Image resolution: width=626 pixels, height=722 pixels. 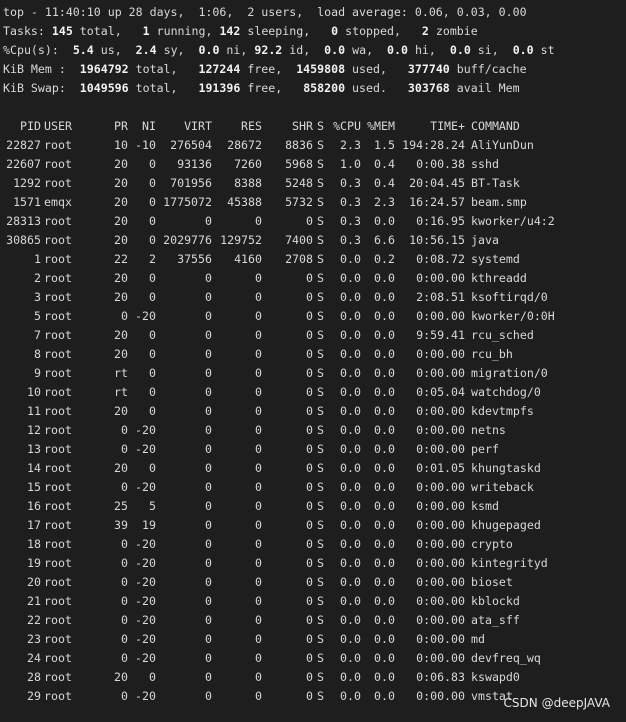 What do you see at coordinates (313, 316) in the screenshot?
I see `process-row: 5 root 0 -20 0 0 0 S 0.0 0.0 0:00.00 kworker/0:0H` at bounding box center [313, 316].